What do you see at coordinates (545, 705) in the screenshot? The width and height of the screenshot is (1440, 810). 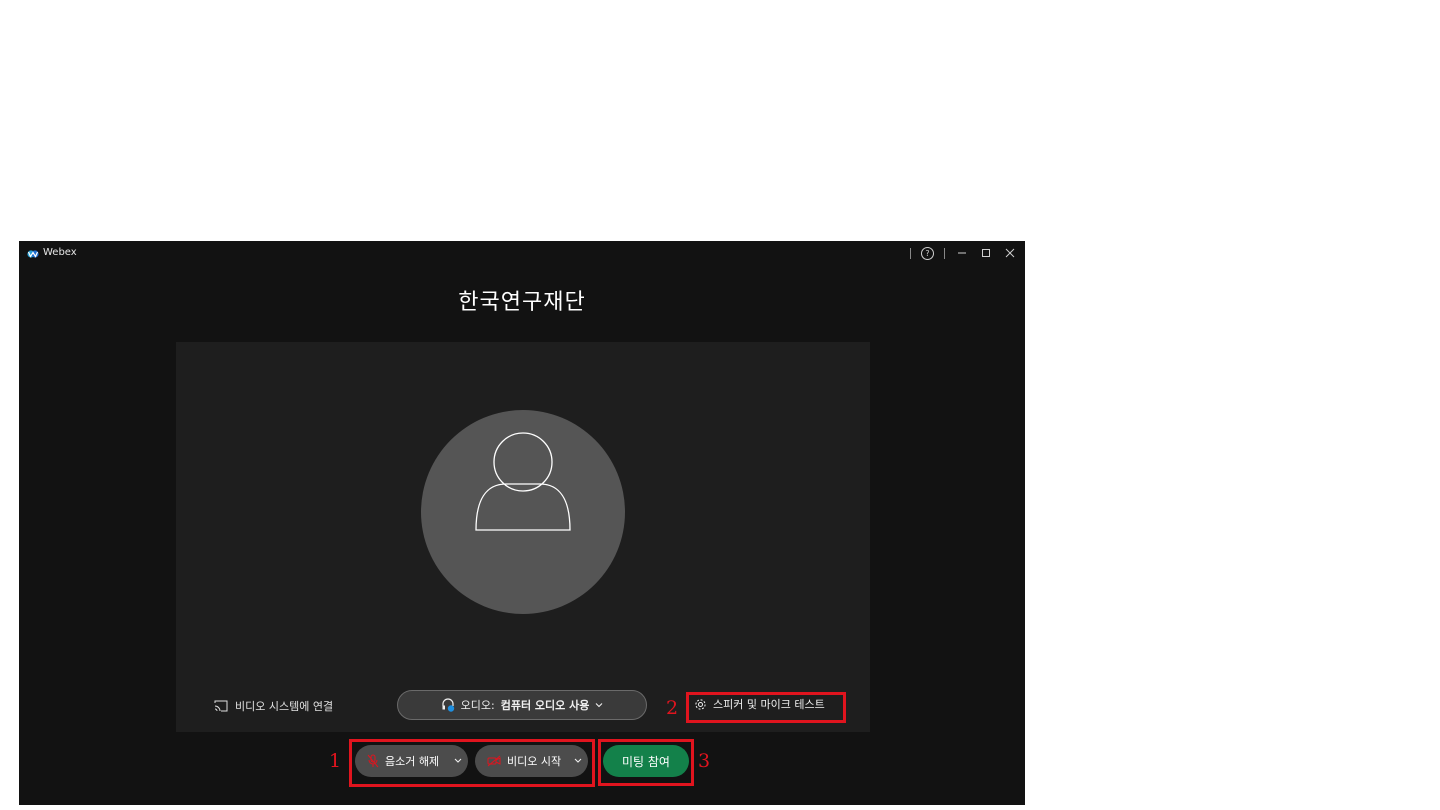 I see `audio-value: 컴퓨터 오디오 사용` at bounding box center [545, 705].